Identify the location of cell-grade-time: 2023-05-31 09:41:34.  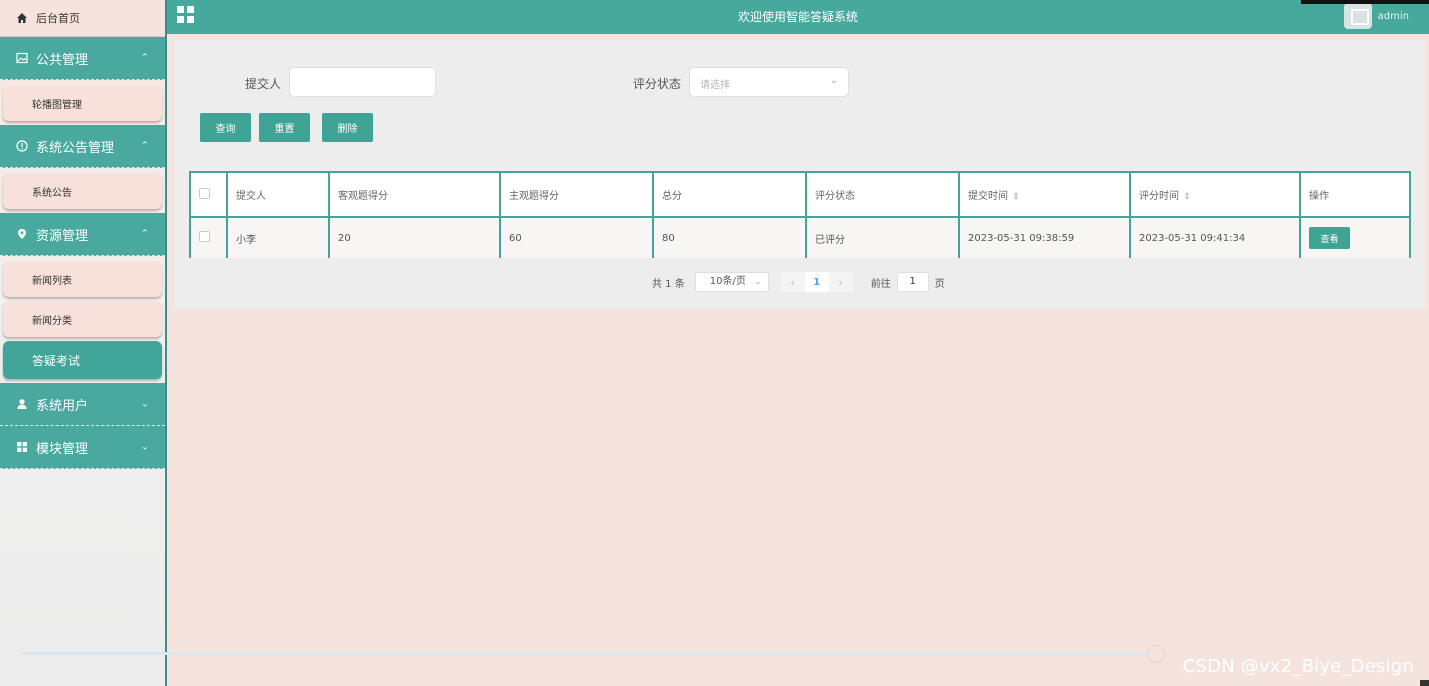
(1215, 237).